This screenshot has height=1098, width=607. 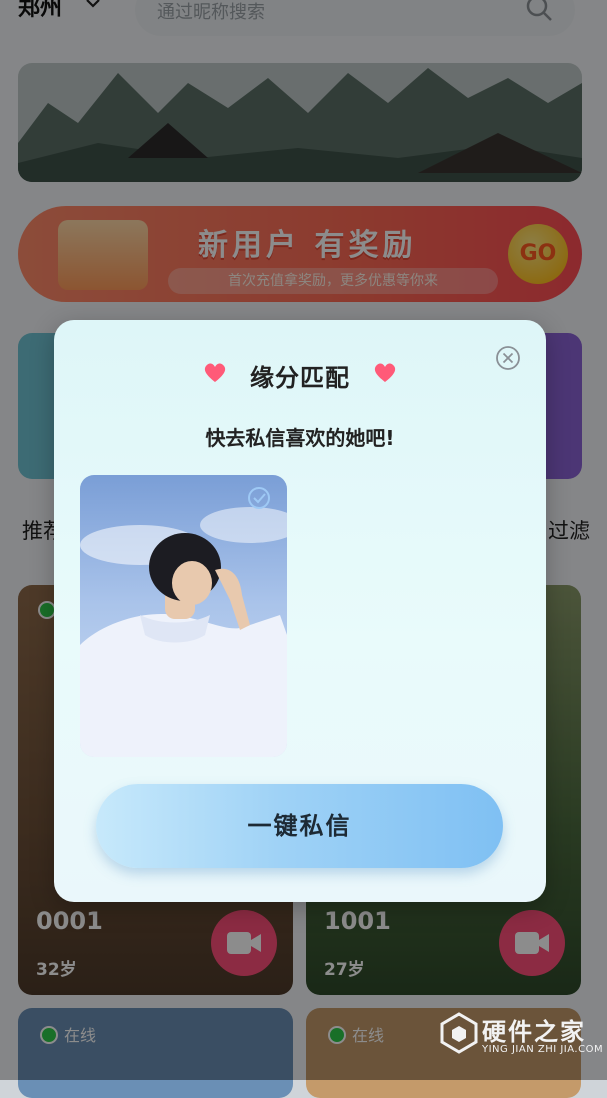 What do you see at coordinates (259, 498) in the screenshot?
I see `verified-badge-icon` at bounding box center [259, 498].